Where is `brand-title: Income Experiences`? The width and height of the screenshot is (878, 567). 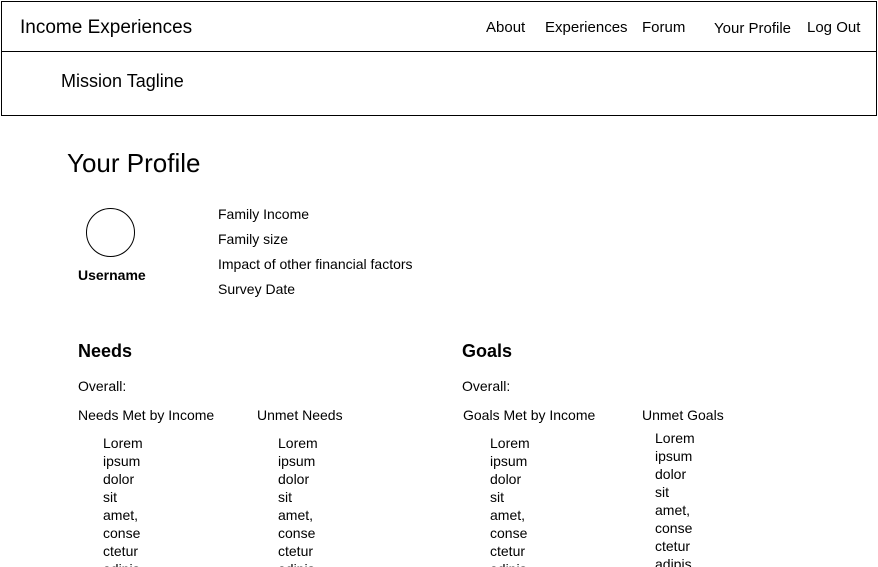
brand-title: Income Experiences is located at coordinates (106, 28).